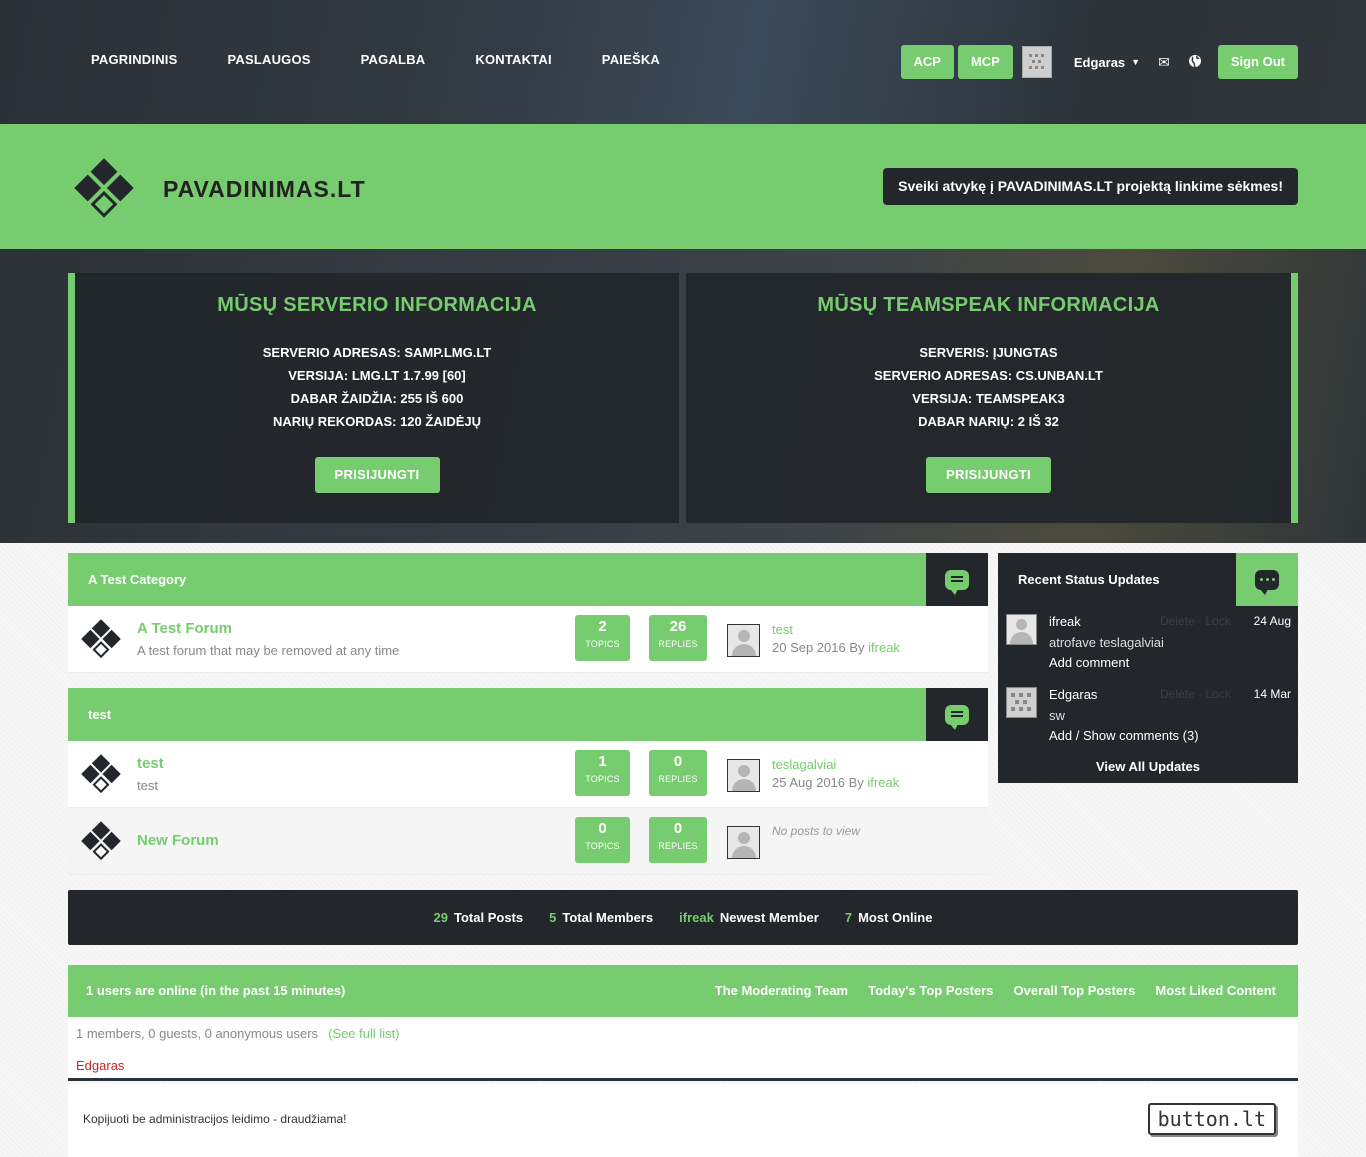 The height and width of the screenshot is (1157, 1366). I want to click on add-comment-link: Add comment, so click(1089, 662).